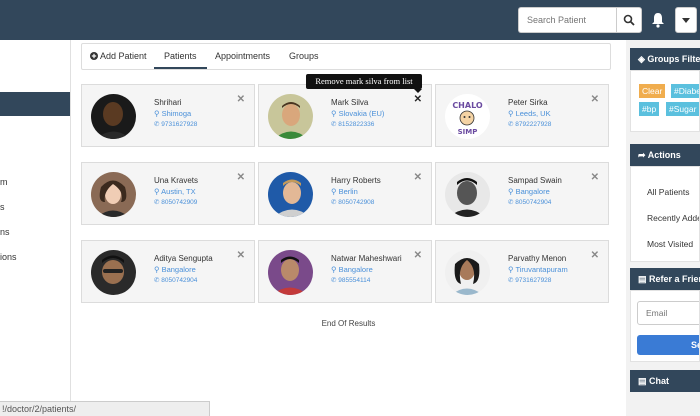 The height and width of the screenshot is (416, 700). Describe the element at coordinates (467, 105) in the screenshot. I see `svg-text: CHALO` at that location.